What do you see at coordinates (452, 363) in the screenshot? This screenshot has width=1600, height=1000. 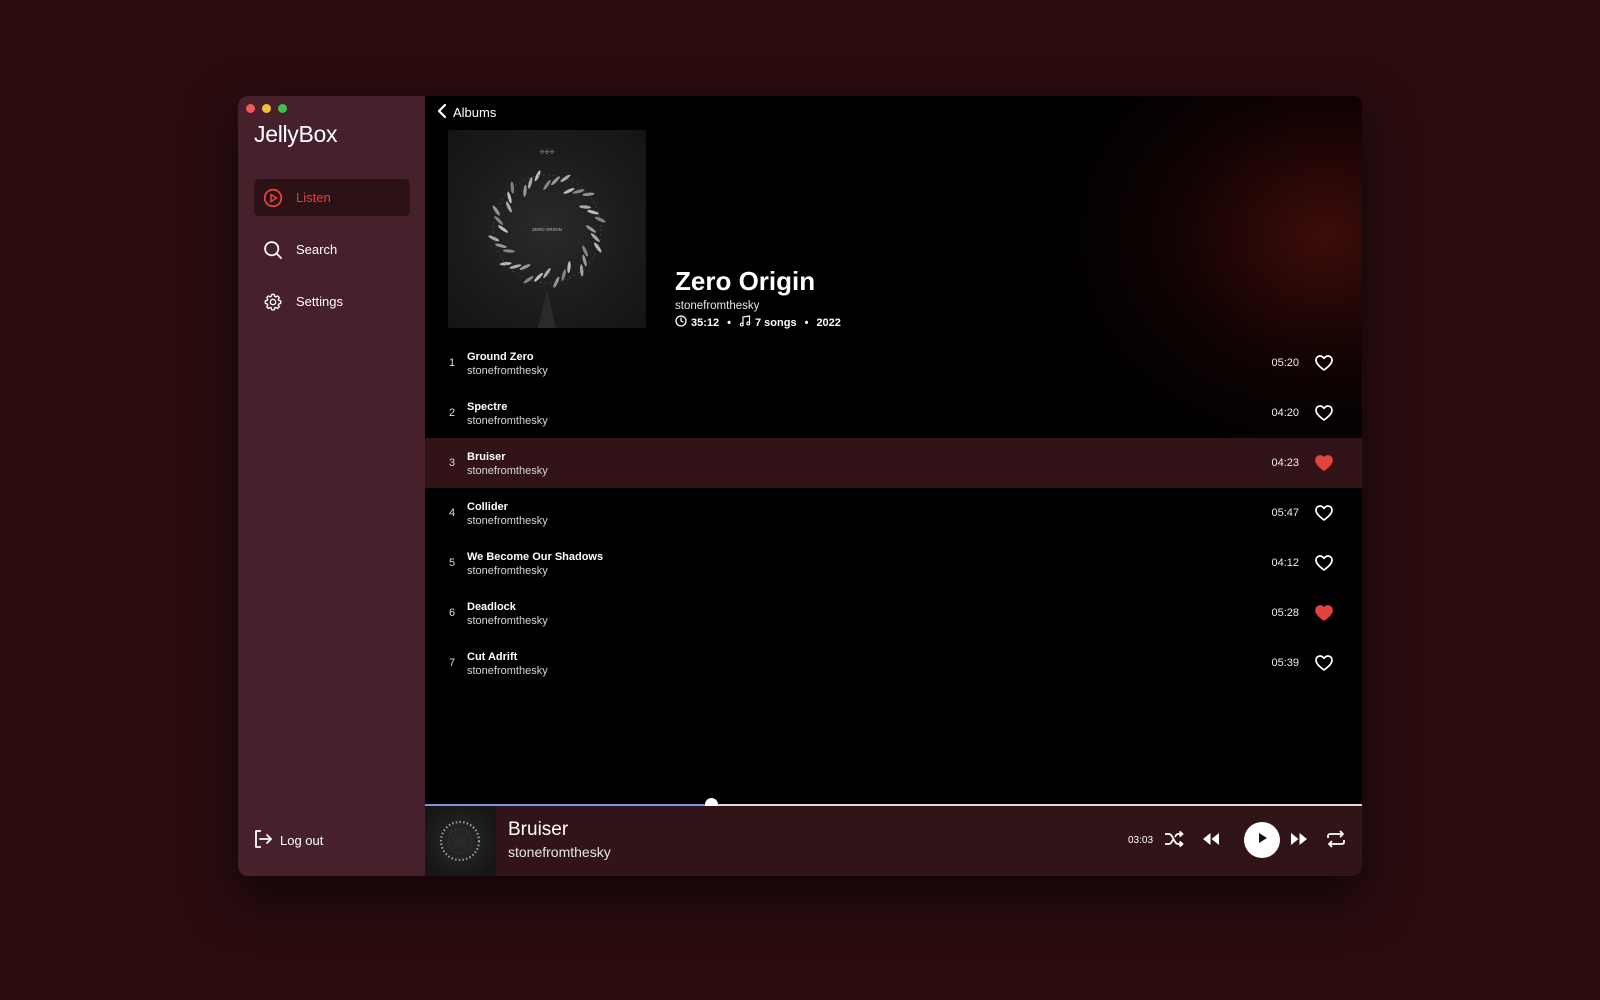 I see `track-number: 1` at bounding box center [452, 363].